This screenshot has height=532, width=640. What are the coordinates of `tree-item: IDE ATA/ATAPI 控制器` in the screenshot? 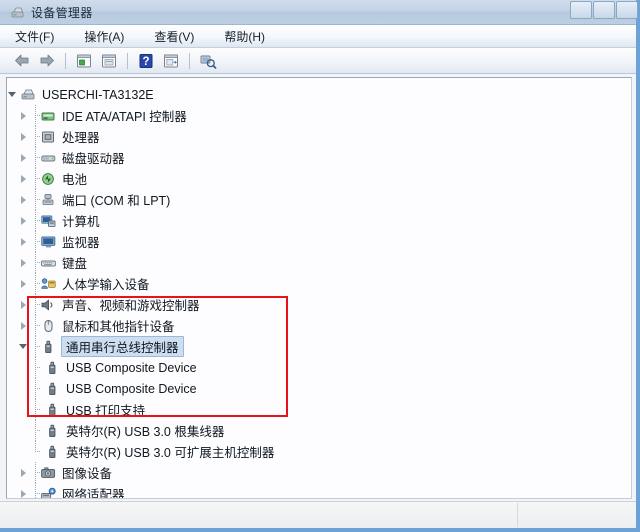 It's located at (319, 115).